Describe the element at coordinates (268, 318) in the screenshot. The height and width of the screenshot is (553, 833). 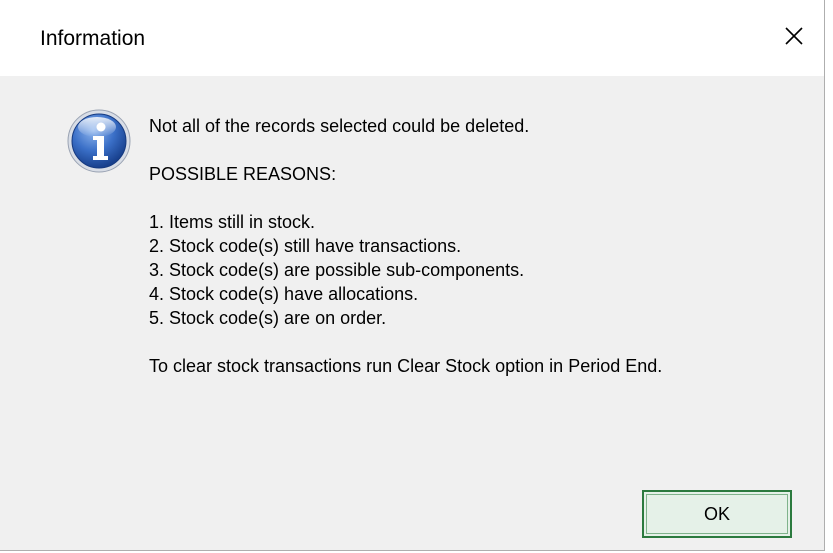
I see `reason-item: 5. Stock code(s) are on order.` at that location.